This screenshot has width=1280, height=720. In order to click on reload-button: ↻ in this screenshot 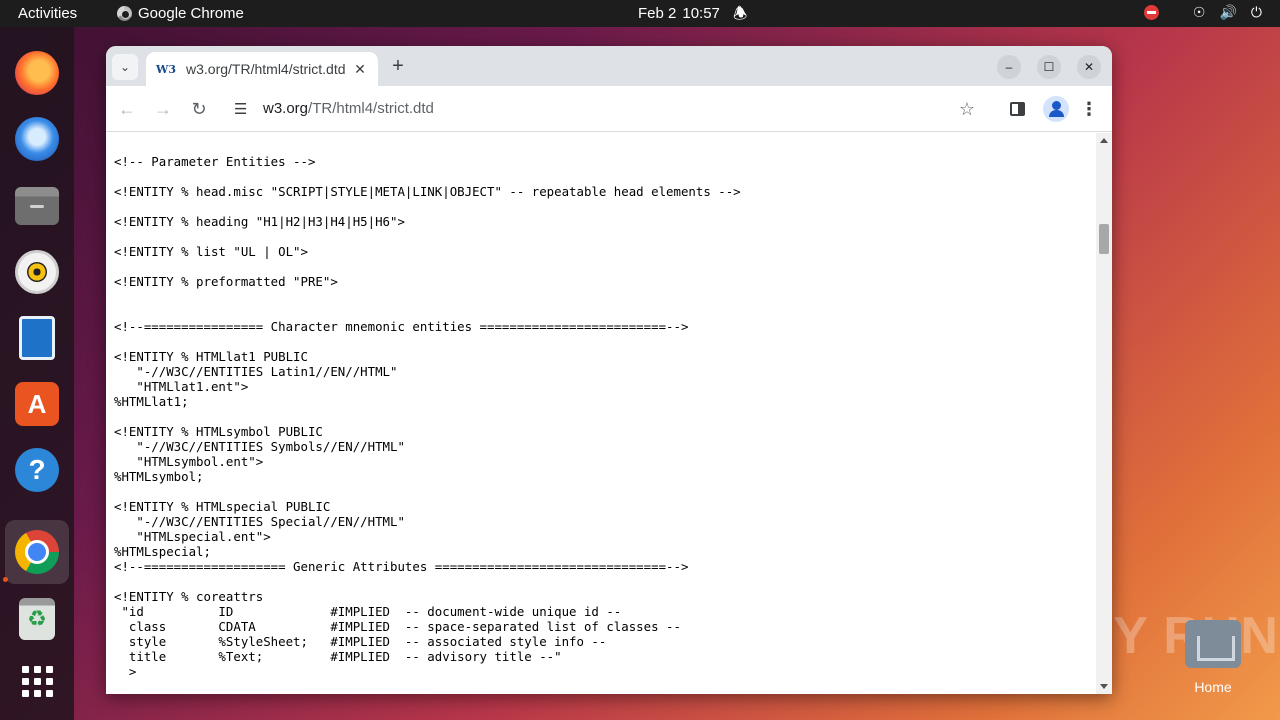, I will do `click(199, 109)`.